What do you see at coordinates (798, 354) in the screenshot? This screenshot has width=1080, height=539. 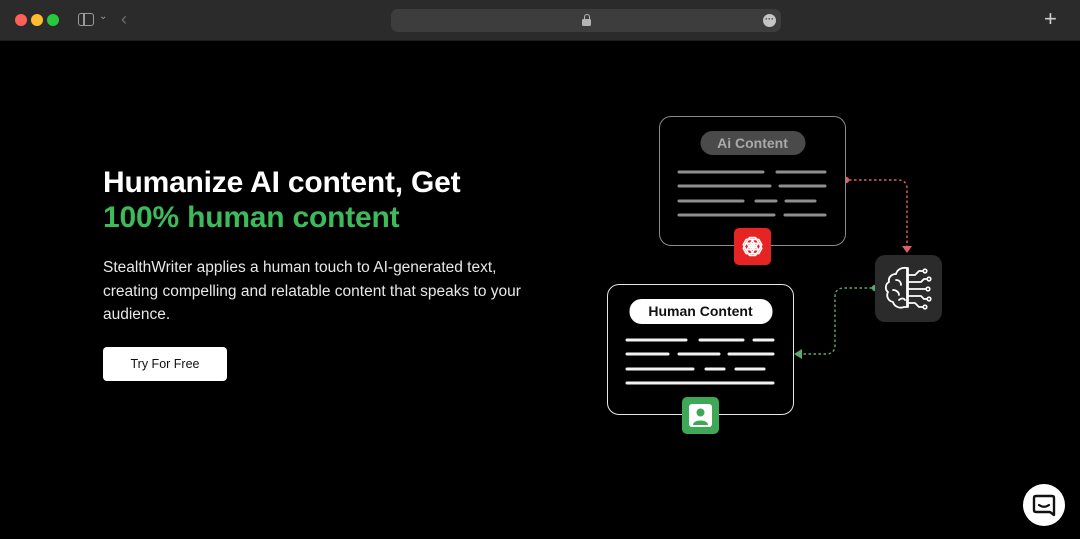 I see `human-arrowhead` at bounding box center [798, 354].